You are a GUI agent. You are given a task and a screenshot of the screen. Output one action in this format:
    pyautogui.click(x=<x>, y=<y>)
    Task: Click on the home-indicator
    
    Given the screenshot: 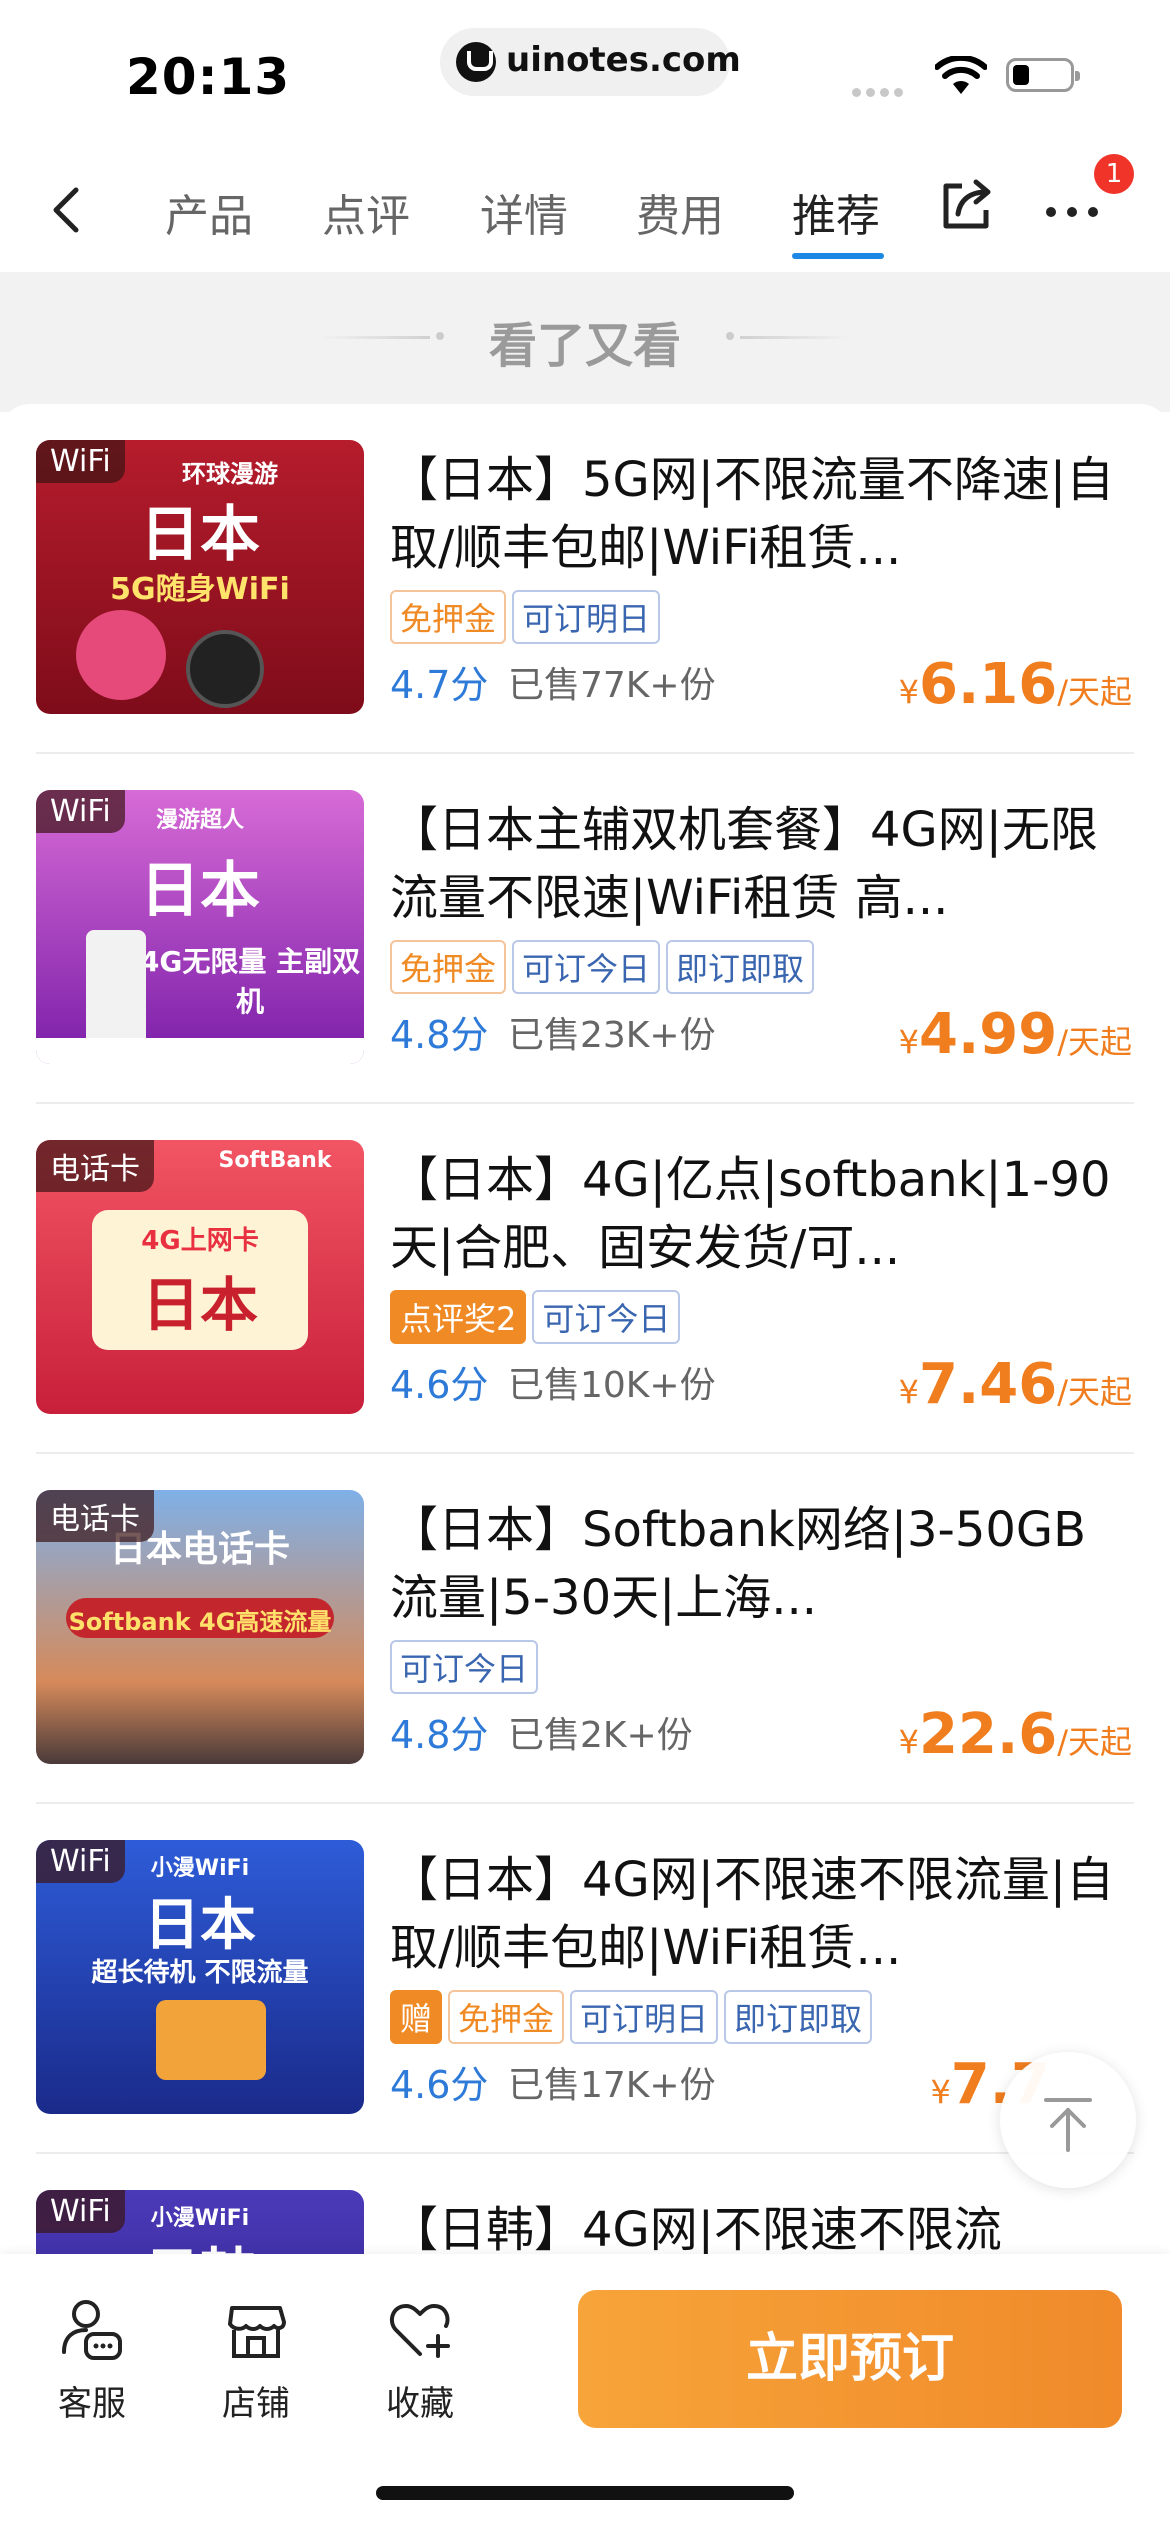 What is the action you would take?
    pyautogui.click(x=585, y=2493)
    